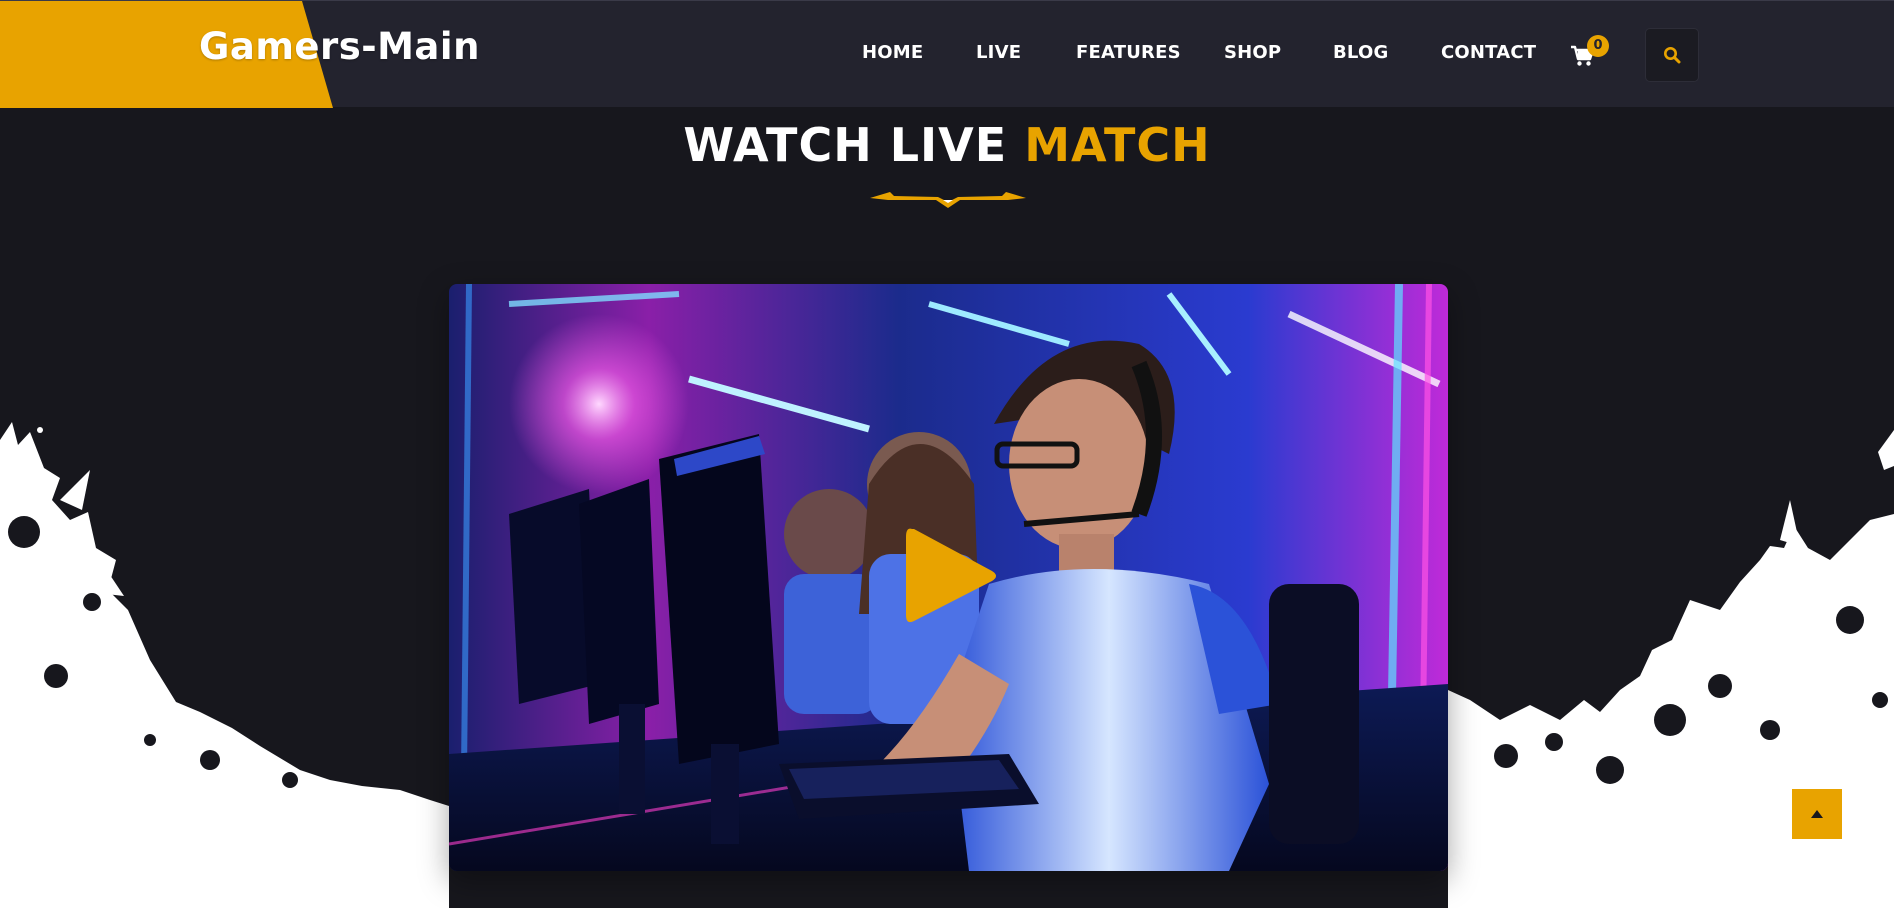  I want to click on nav-item-shop: SHOP, so click(1252, 52).